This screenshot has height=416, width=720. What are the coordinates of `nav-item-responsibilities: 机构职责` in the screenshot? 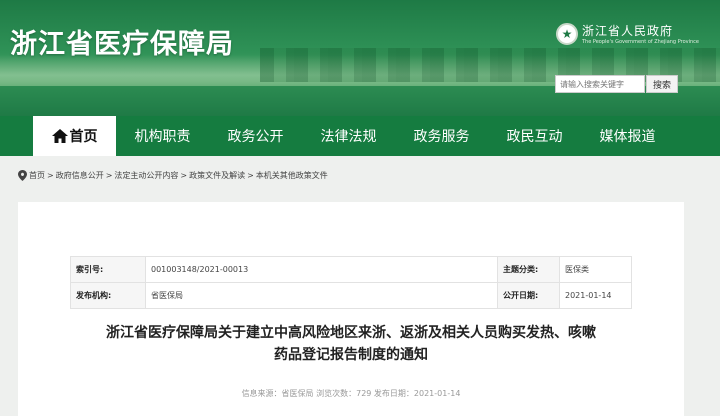 It's located at (162, 136).